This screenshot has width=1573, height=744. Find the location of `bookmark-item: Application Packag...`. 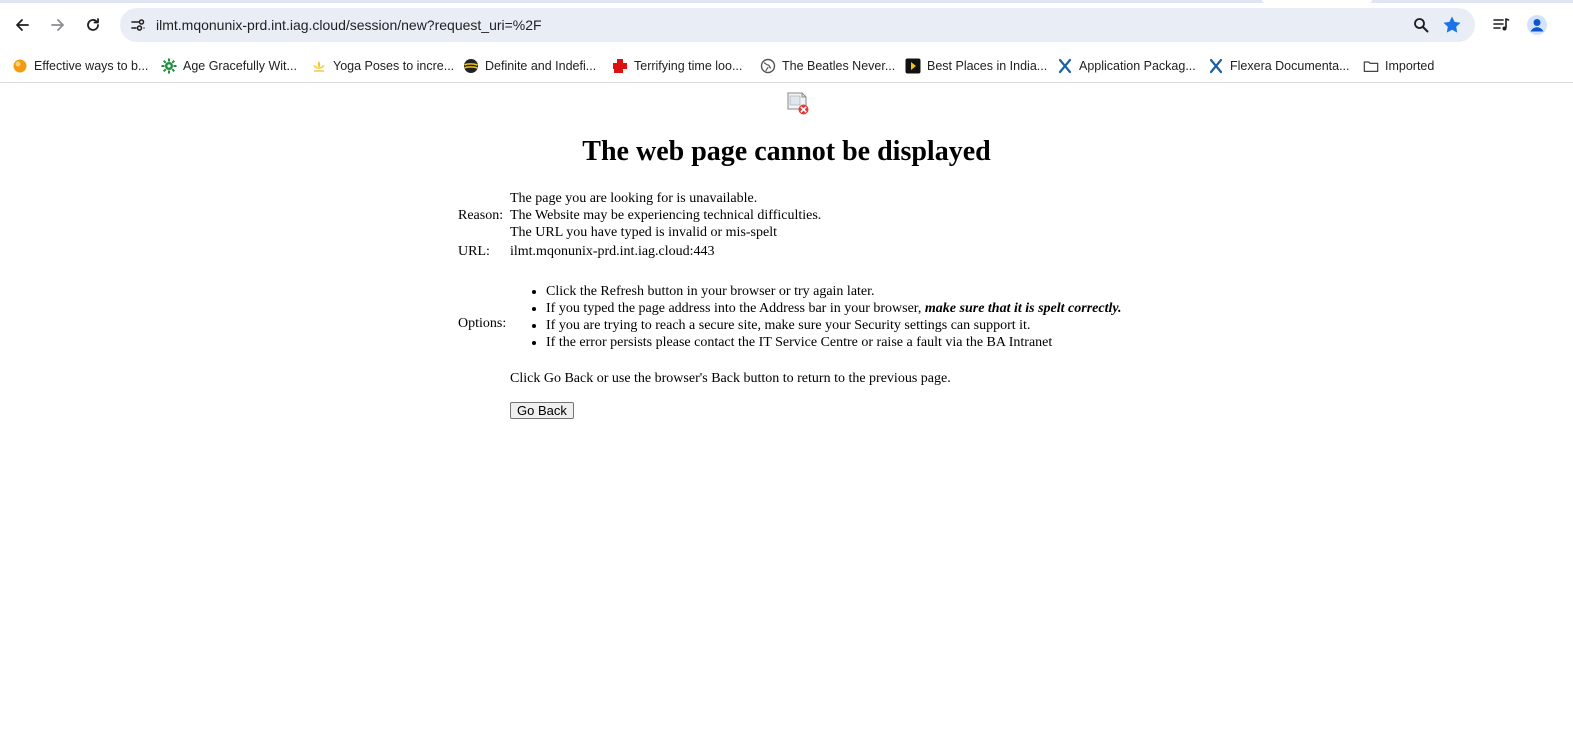

bookmark-item: Application Packag... is located at coordinates (1126, 66).